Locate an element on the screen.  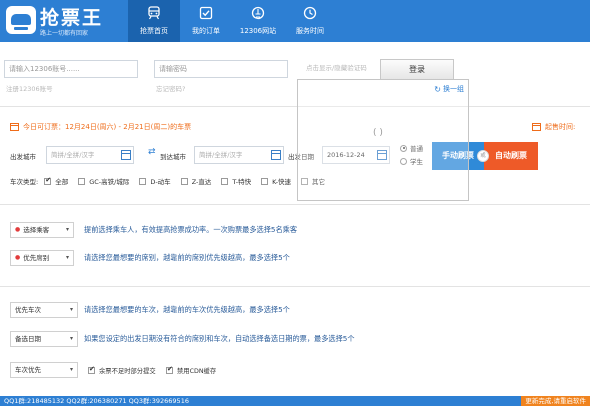
backup-date-label: 备选日期 is located at coordinates (28, 339).